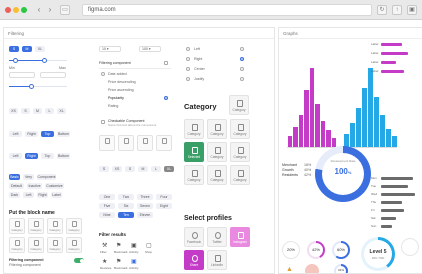  What do you see at coordinates (50, 10) in the screenshot?
I see `forward-icon: ›` at bounding box center [50, 10].